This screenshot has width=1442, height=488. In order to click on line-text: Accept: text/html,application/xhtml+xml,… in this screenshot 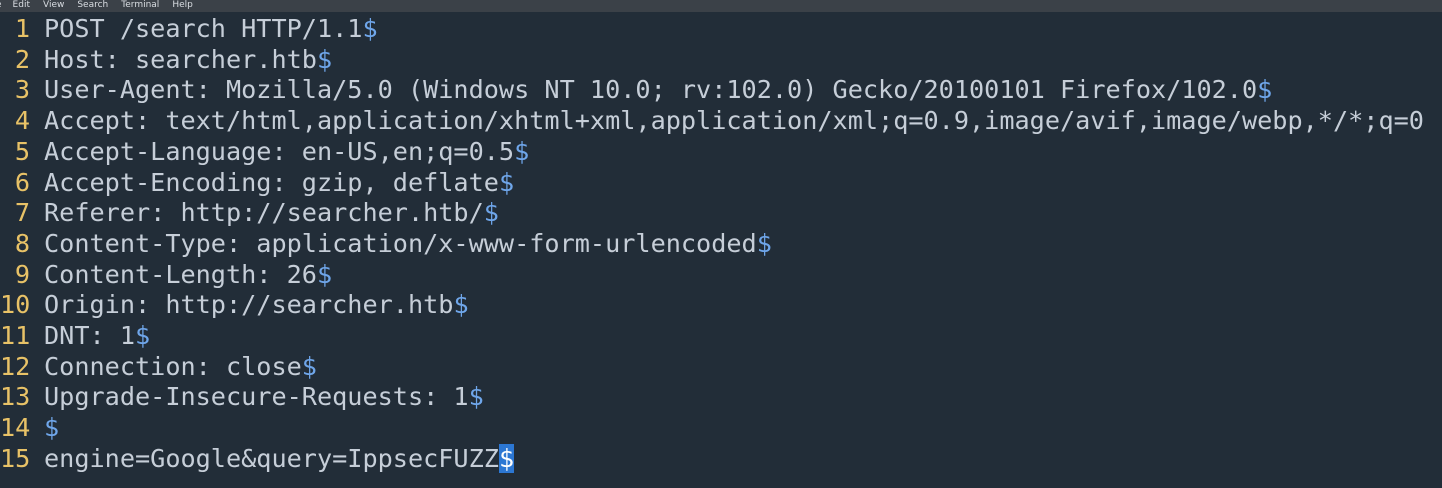, I will do `click(734, 121)`.